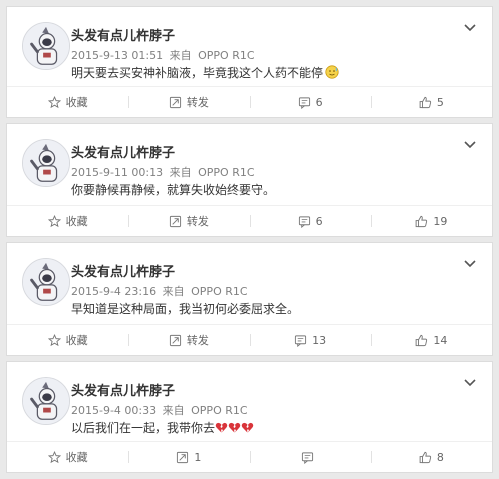 This screenshot has height=479, width=499. Describe the element at coordinates (440, 340) in the screenshot. I see `like-count: 14` at that location.